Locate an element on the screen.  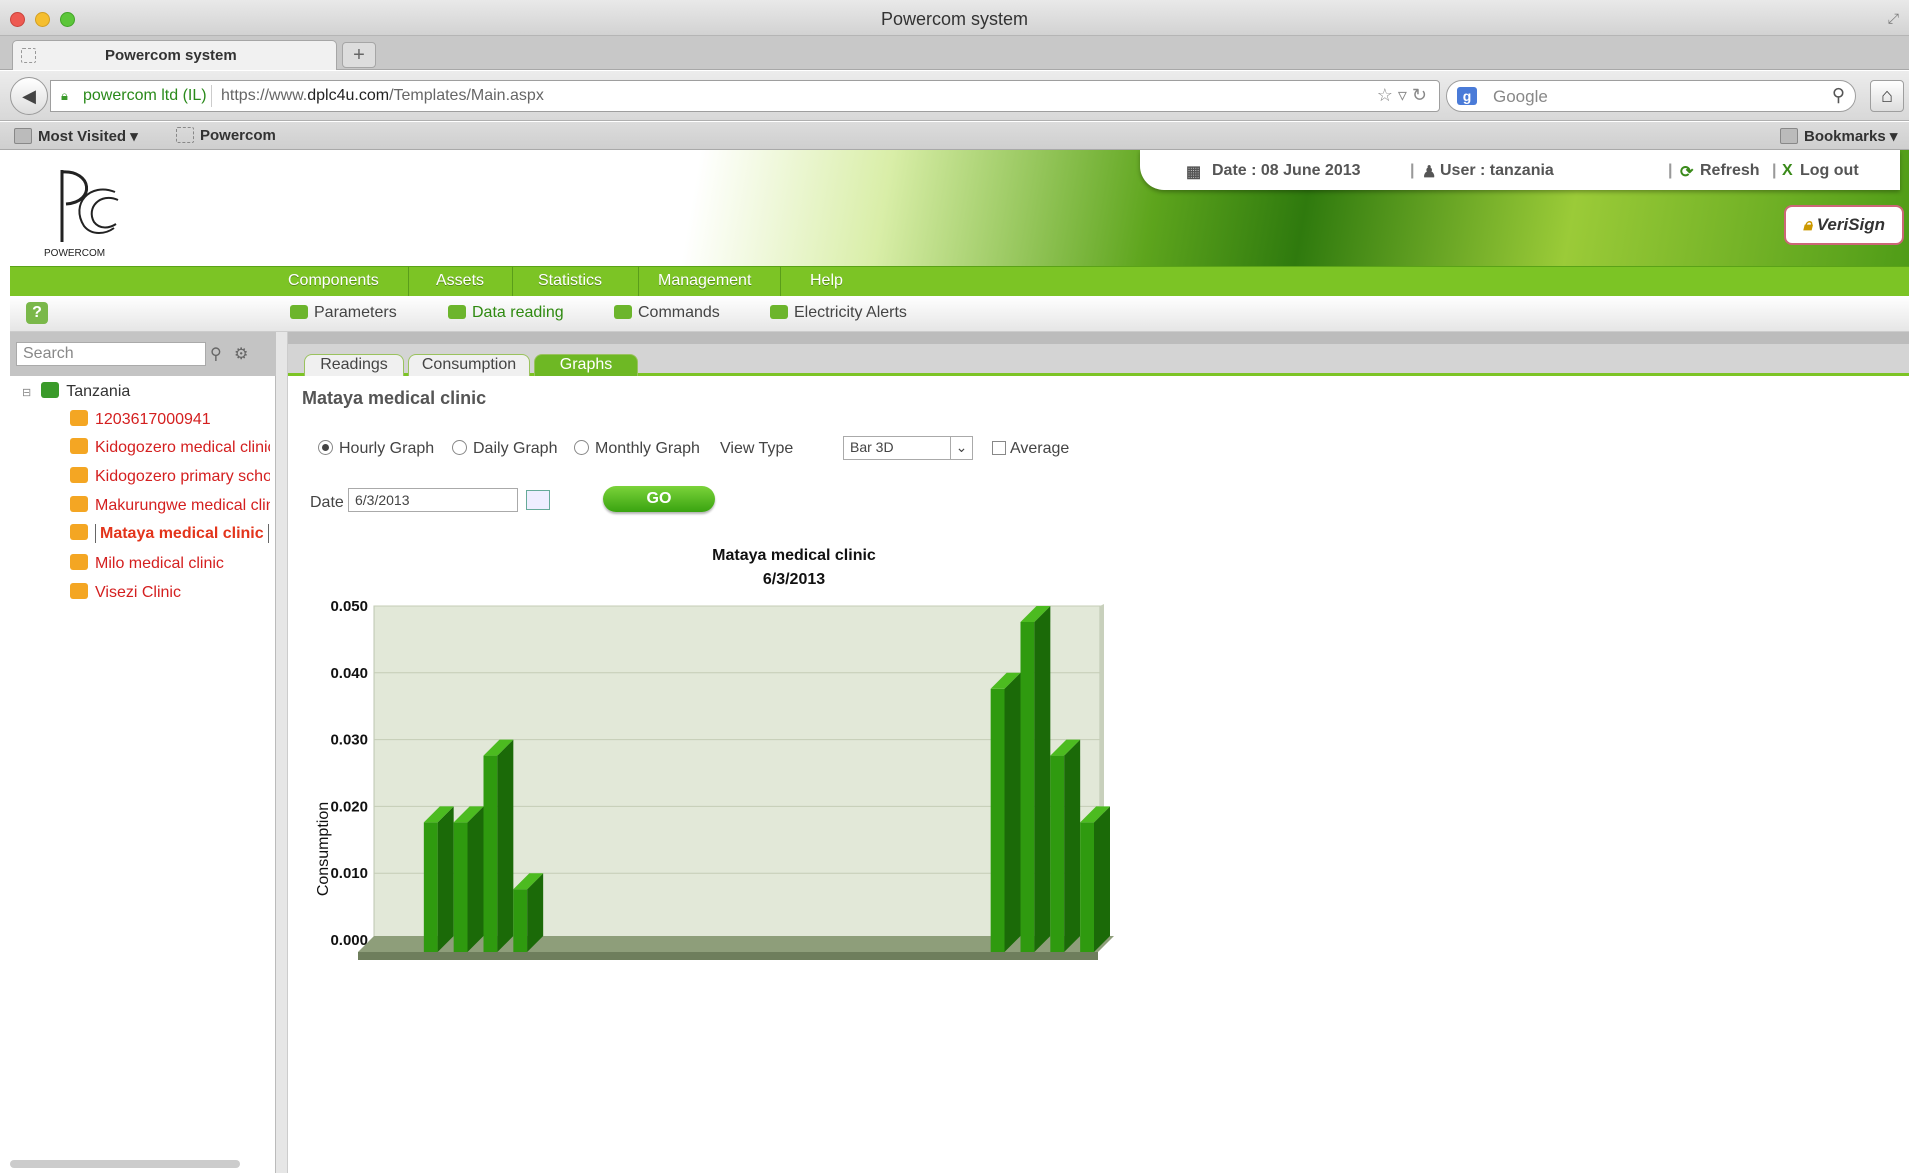
view-type-select: Bar 3D ⌄ is located at coordinates (908, 448).